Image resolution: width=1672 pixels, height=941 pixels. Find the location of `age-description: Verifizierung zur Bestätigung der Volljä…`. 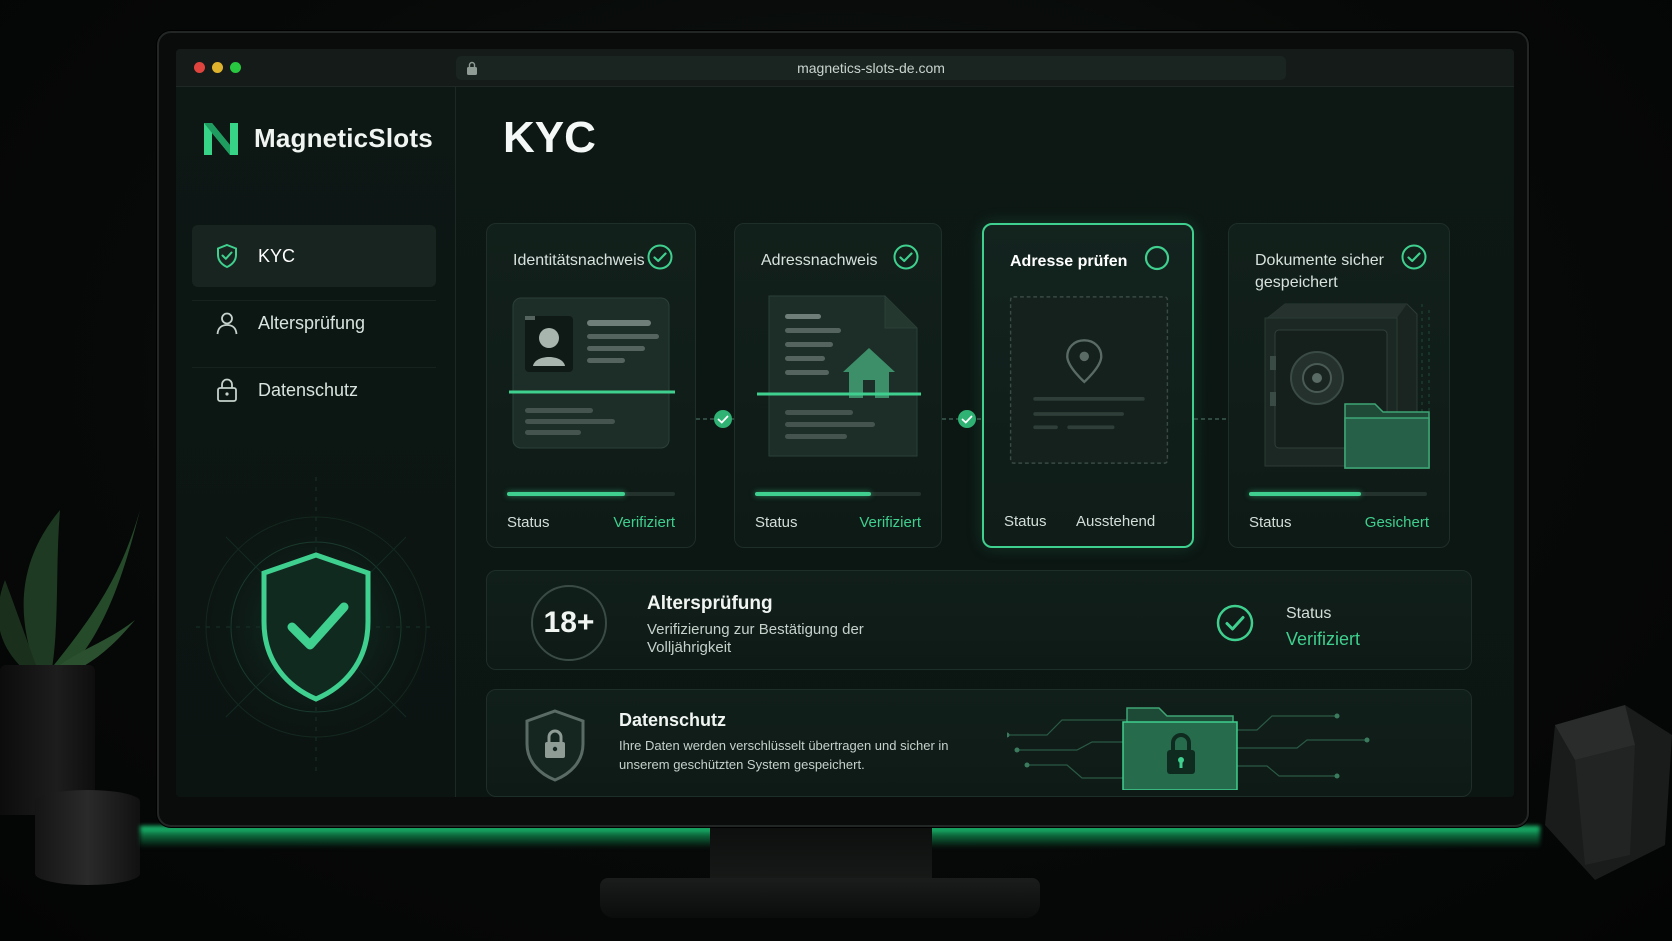

age-description: Verifizierung zur Bestätigung der Volljä… is located at coordinates (755, 638).